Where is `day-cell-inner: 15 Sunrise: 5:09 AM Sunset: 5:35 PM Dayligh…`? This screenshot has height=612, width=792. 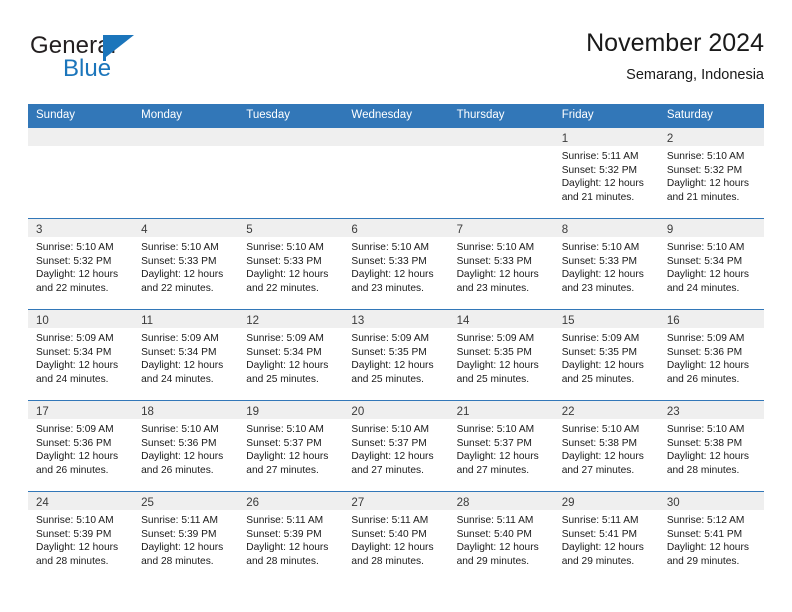
day-cell-inner: 15 Sunrise: 5:09 AM Sunset: 5:35 PM Dayligh… is located at coordinates (606, 355).